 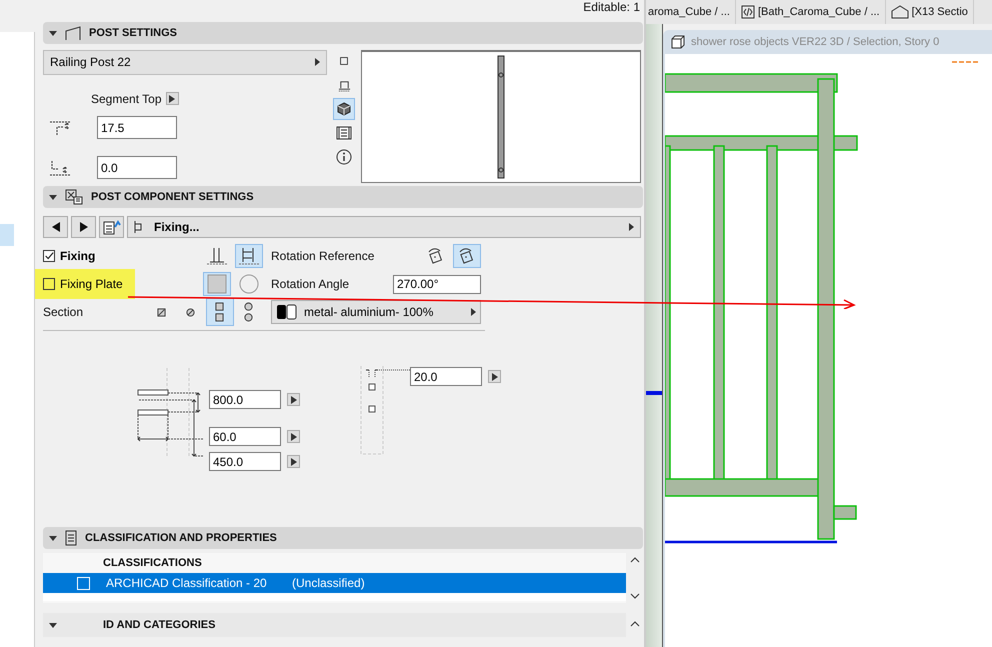 What do you see at coordinates (126, 99) in the screenshot?
I see `segment-top-label: Segment Top` at bounding box center [126, 99].